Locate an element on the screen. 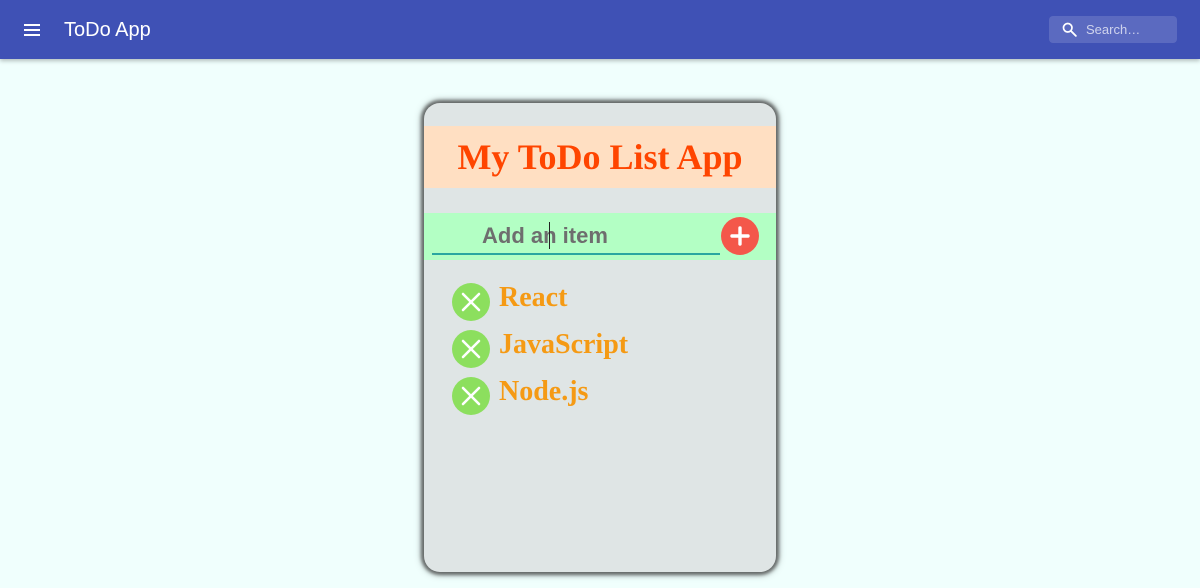  card-header: My ToDo List App is located at coordinates (600, 157).